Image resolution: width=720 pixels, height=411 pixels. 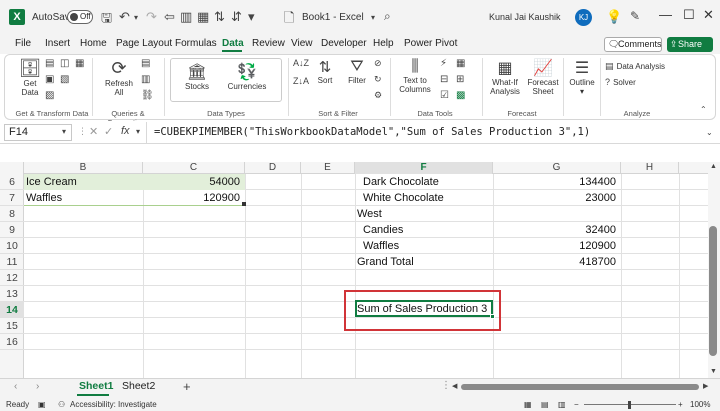 What do you see at coordinates (138, 386) in the screenshot?
I see `sheet-tab-sheet2: Sheet2` at bounding box center [138, 386].